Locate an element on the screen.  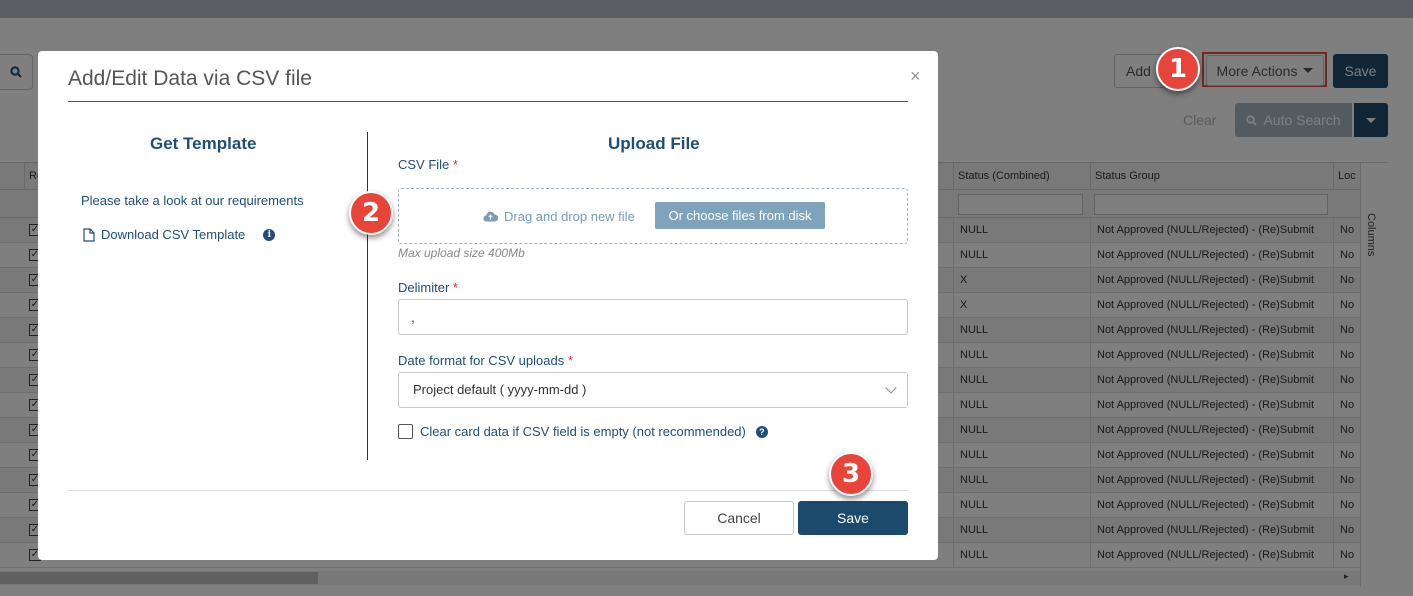
delimiter-label: Delimiter * is located at coordinates (428, 287).